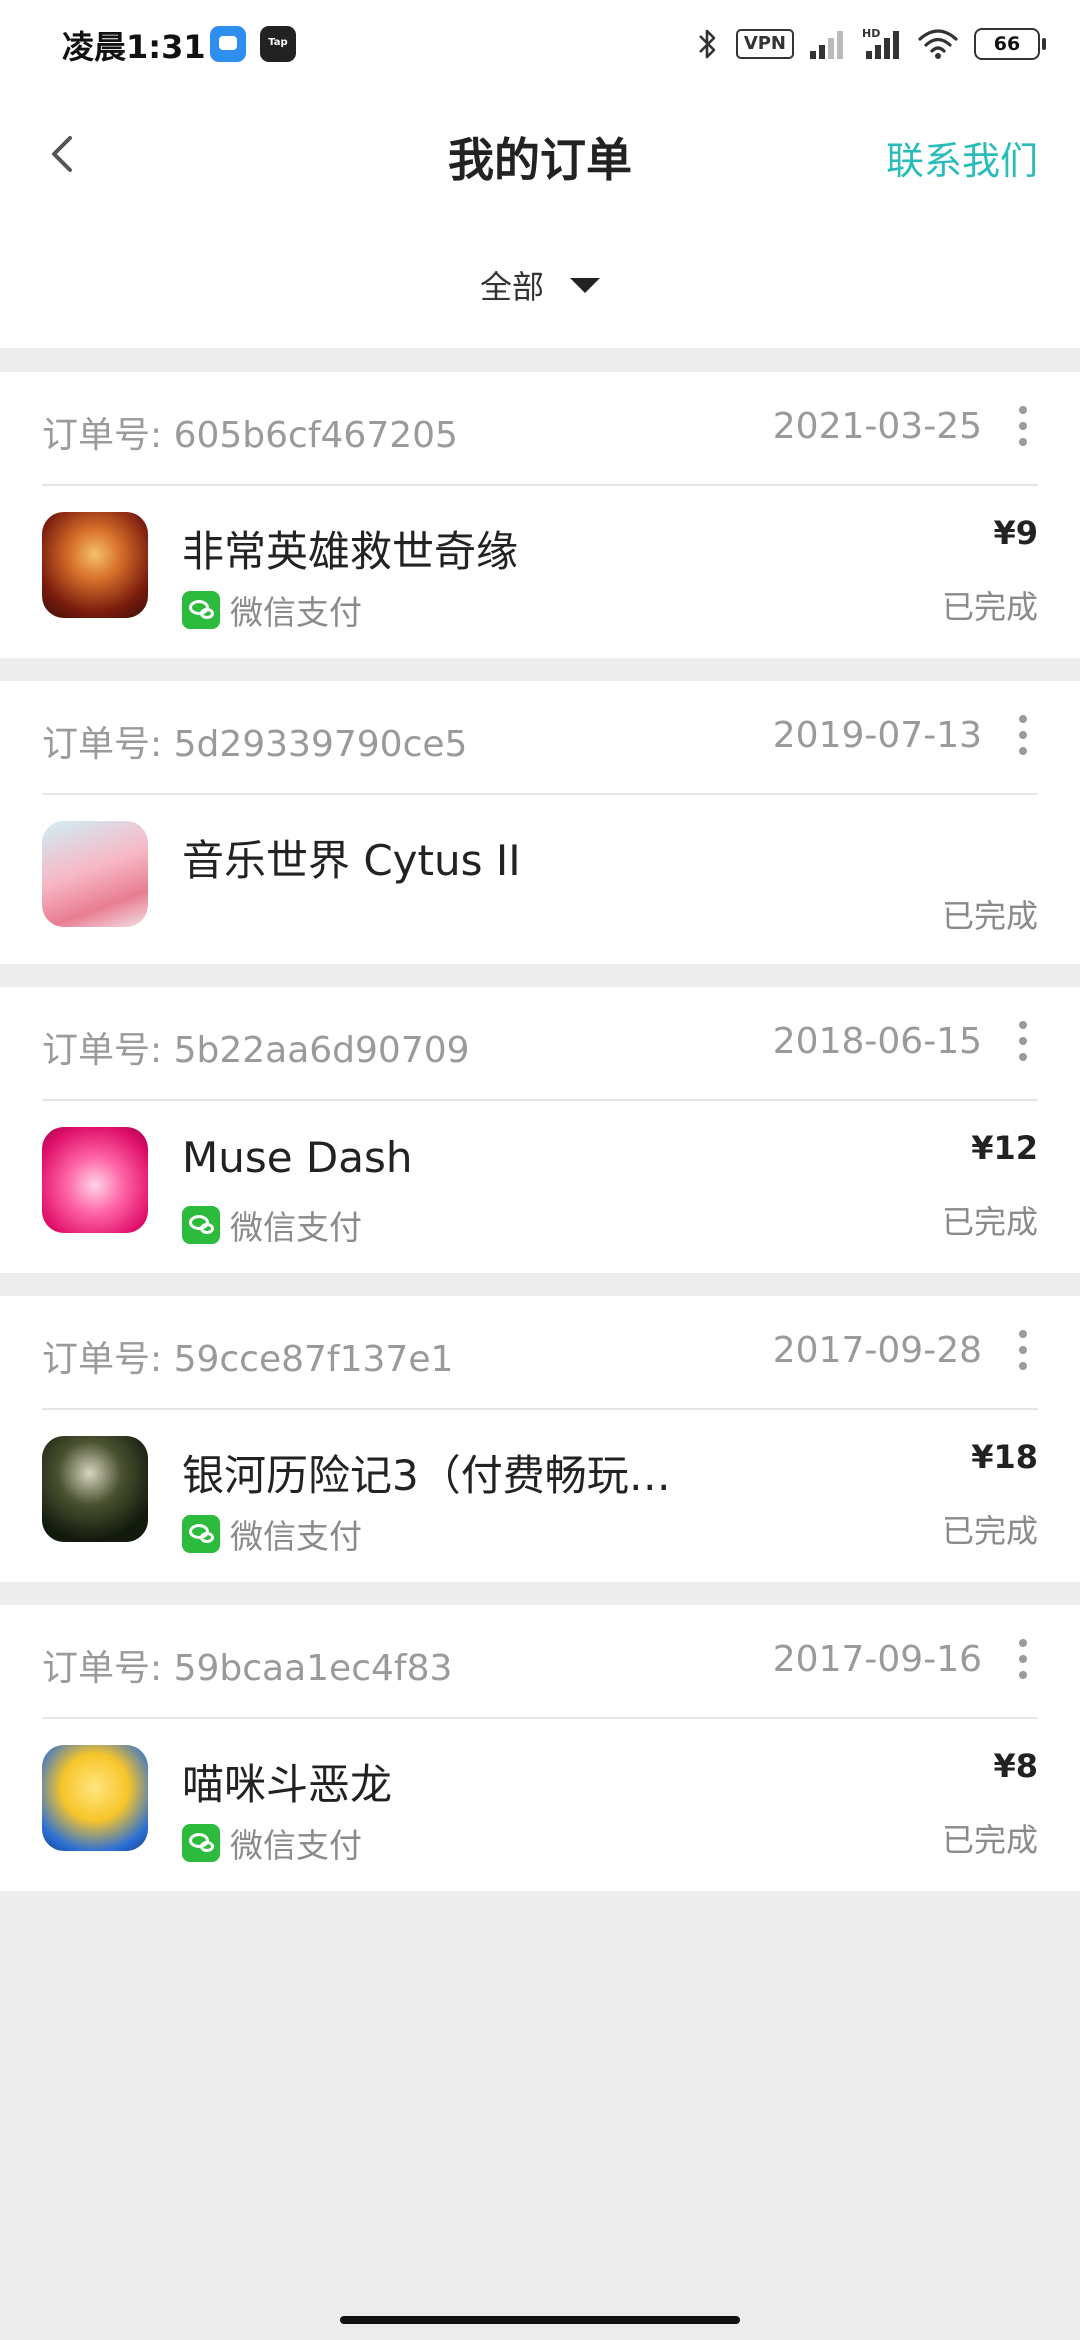 The image size is (1080, 2340). I want to click on order-filter-dropdown: 全部, so click(540, 285).